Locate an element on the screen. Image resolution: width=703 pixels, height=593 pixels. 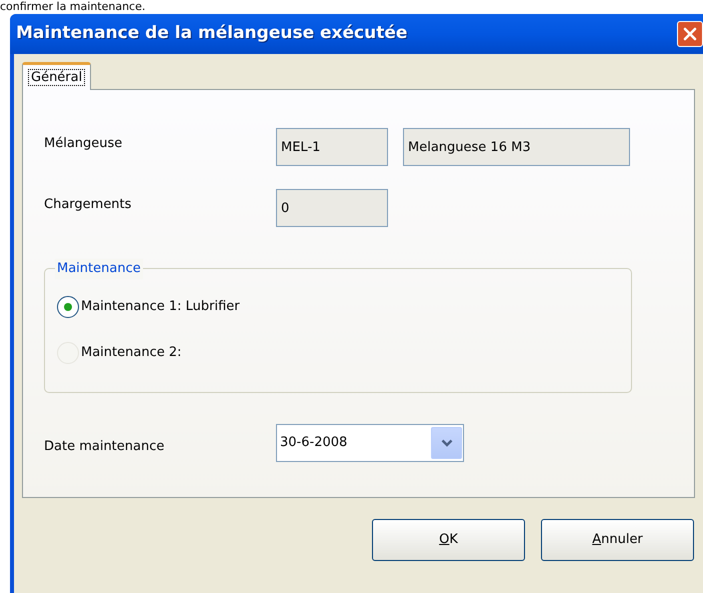
date-picker: 30-6-2008 is located at coordinates (370, 443).